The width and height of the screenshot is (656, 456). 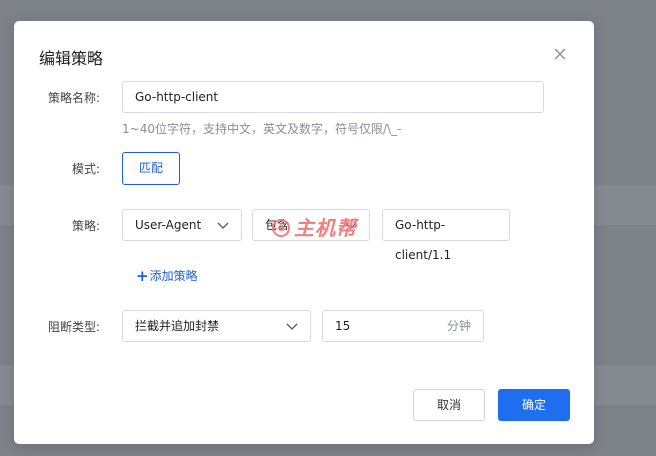 What do you see at coordinates (142, 276) in the screenshot?
I see `plus-icon: +` at bounding box center [142, 276].